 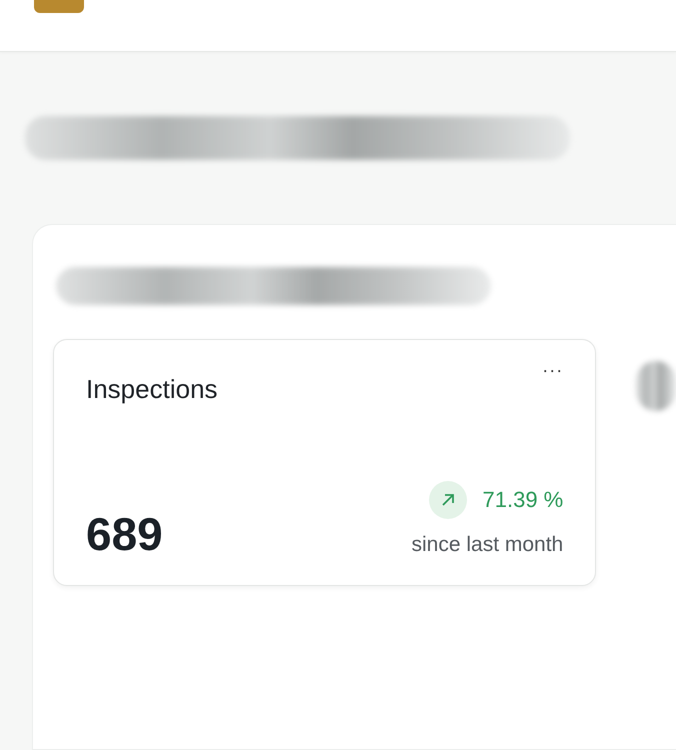 I want to click on logo, so click(x=59, y=6).